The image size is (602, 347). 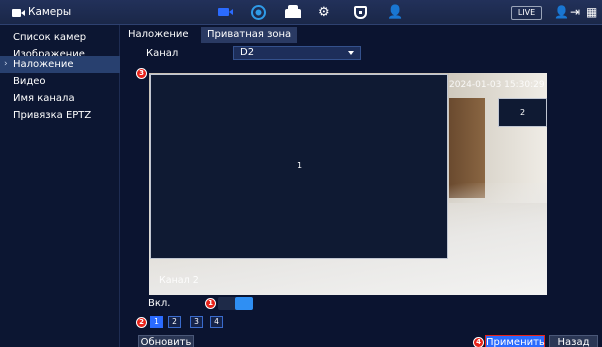 What do you see at coordinates (575, 12) in the screenshot?
I see `logout-icon: ⇥` at bounding box center [575, 12].